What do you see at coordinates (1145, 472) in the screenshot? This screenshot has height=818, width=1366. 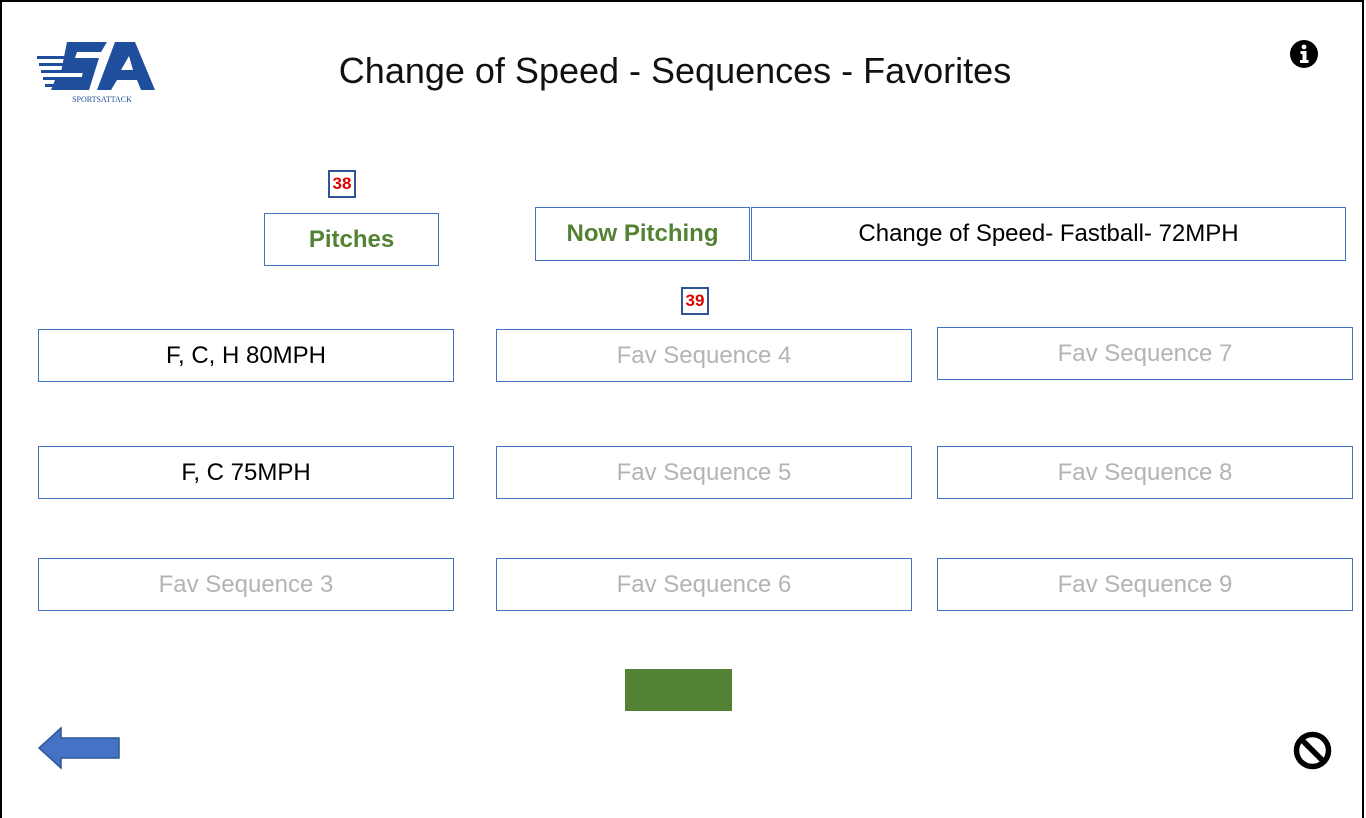 I see `sequence-button-8: Fav Sequence 8` at bounding box center [1145, 472].